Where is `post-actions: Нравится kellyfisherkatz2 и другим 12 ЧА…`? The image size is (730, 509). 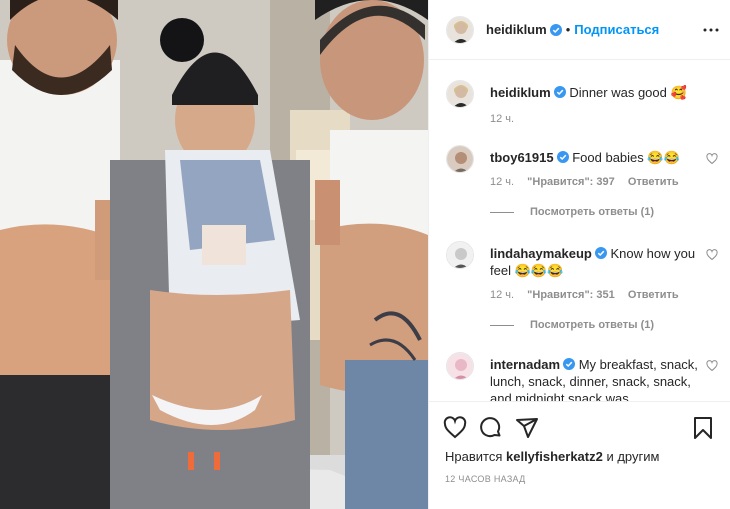
post-actions: Нравится kellyfisherkatz2 и другим 12 ЧА… is located at coordinates (579, 455).